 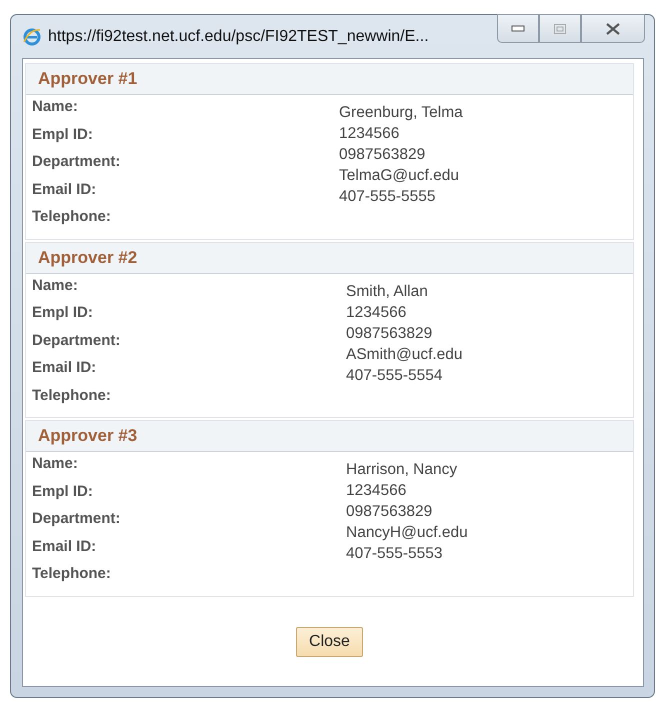 What do you see at coordinates (399, 176) in the screenshot?
I see `field-value: TelmaG@ucf.edu` at bounding box center [399, 176].